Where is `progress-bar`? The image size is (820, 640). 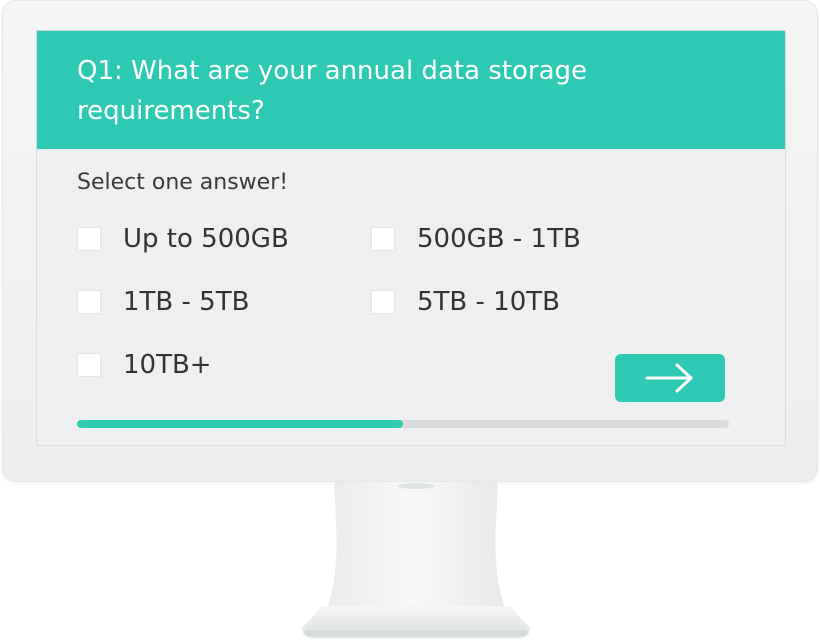
progress-bar is located at coordinates (403, 424).